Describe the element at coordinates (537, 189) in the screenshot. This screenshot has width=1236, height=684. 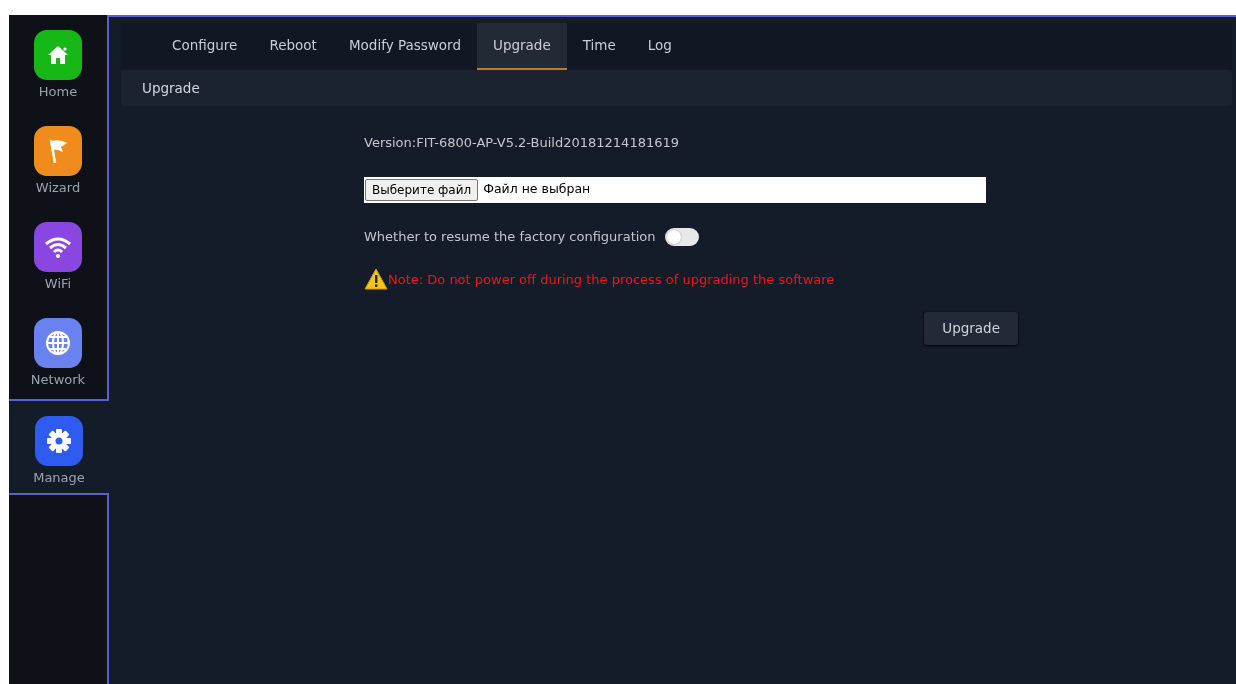
I see `file-status: Файл не выбран` at that location.